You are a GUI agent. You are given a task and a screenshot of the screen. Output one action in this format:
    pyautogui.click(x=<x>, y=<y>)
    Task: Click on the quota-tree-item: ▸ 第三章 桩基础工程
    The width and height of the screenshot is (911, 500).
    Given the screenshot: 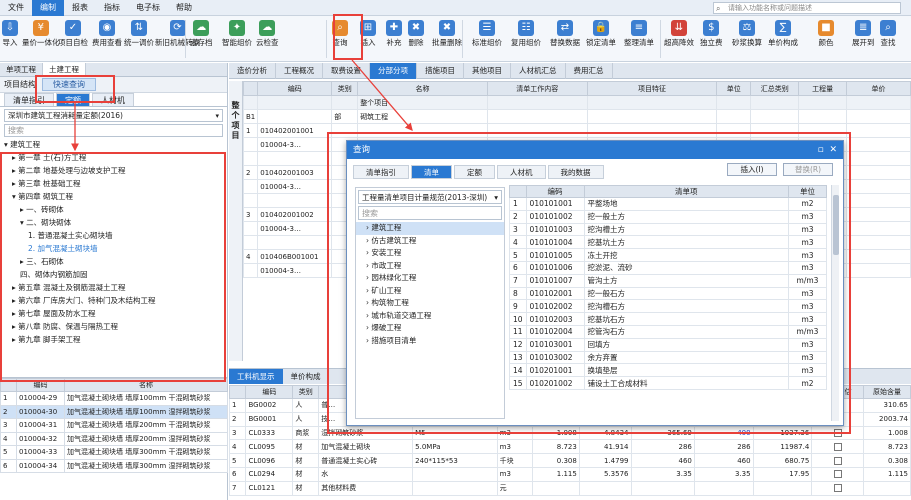 What is the action you would take?
    pyautogui.click(x=115, y=183)
    